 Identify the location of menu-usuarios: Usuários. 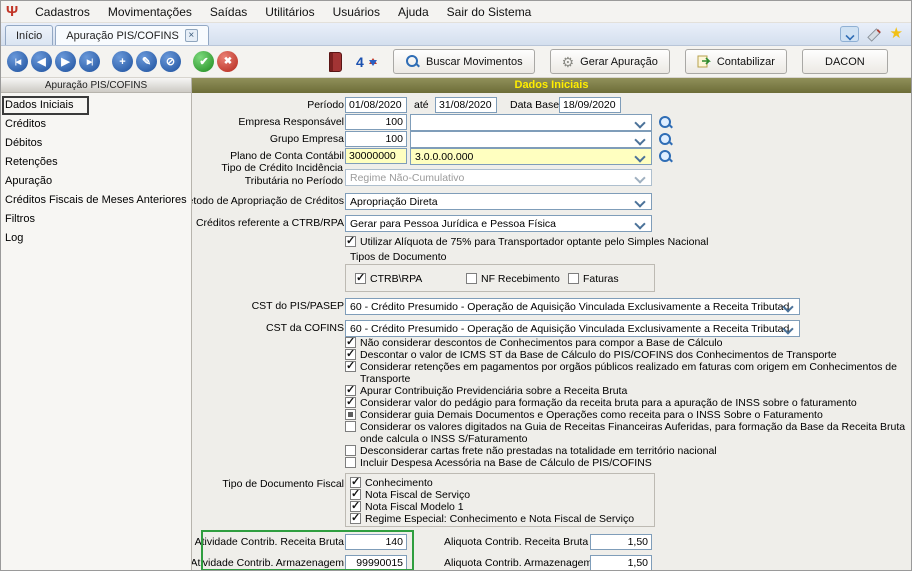
(356, 12).